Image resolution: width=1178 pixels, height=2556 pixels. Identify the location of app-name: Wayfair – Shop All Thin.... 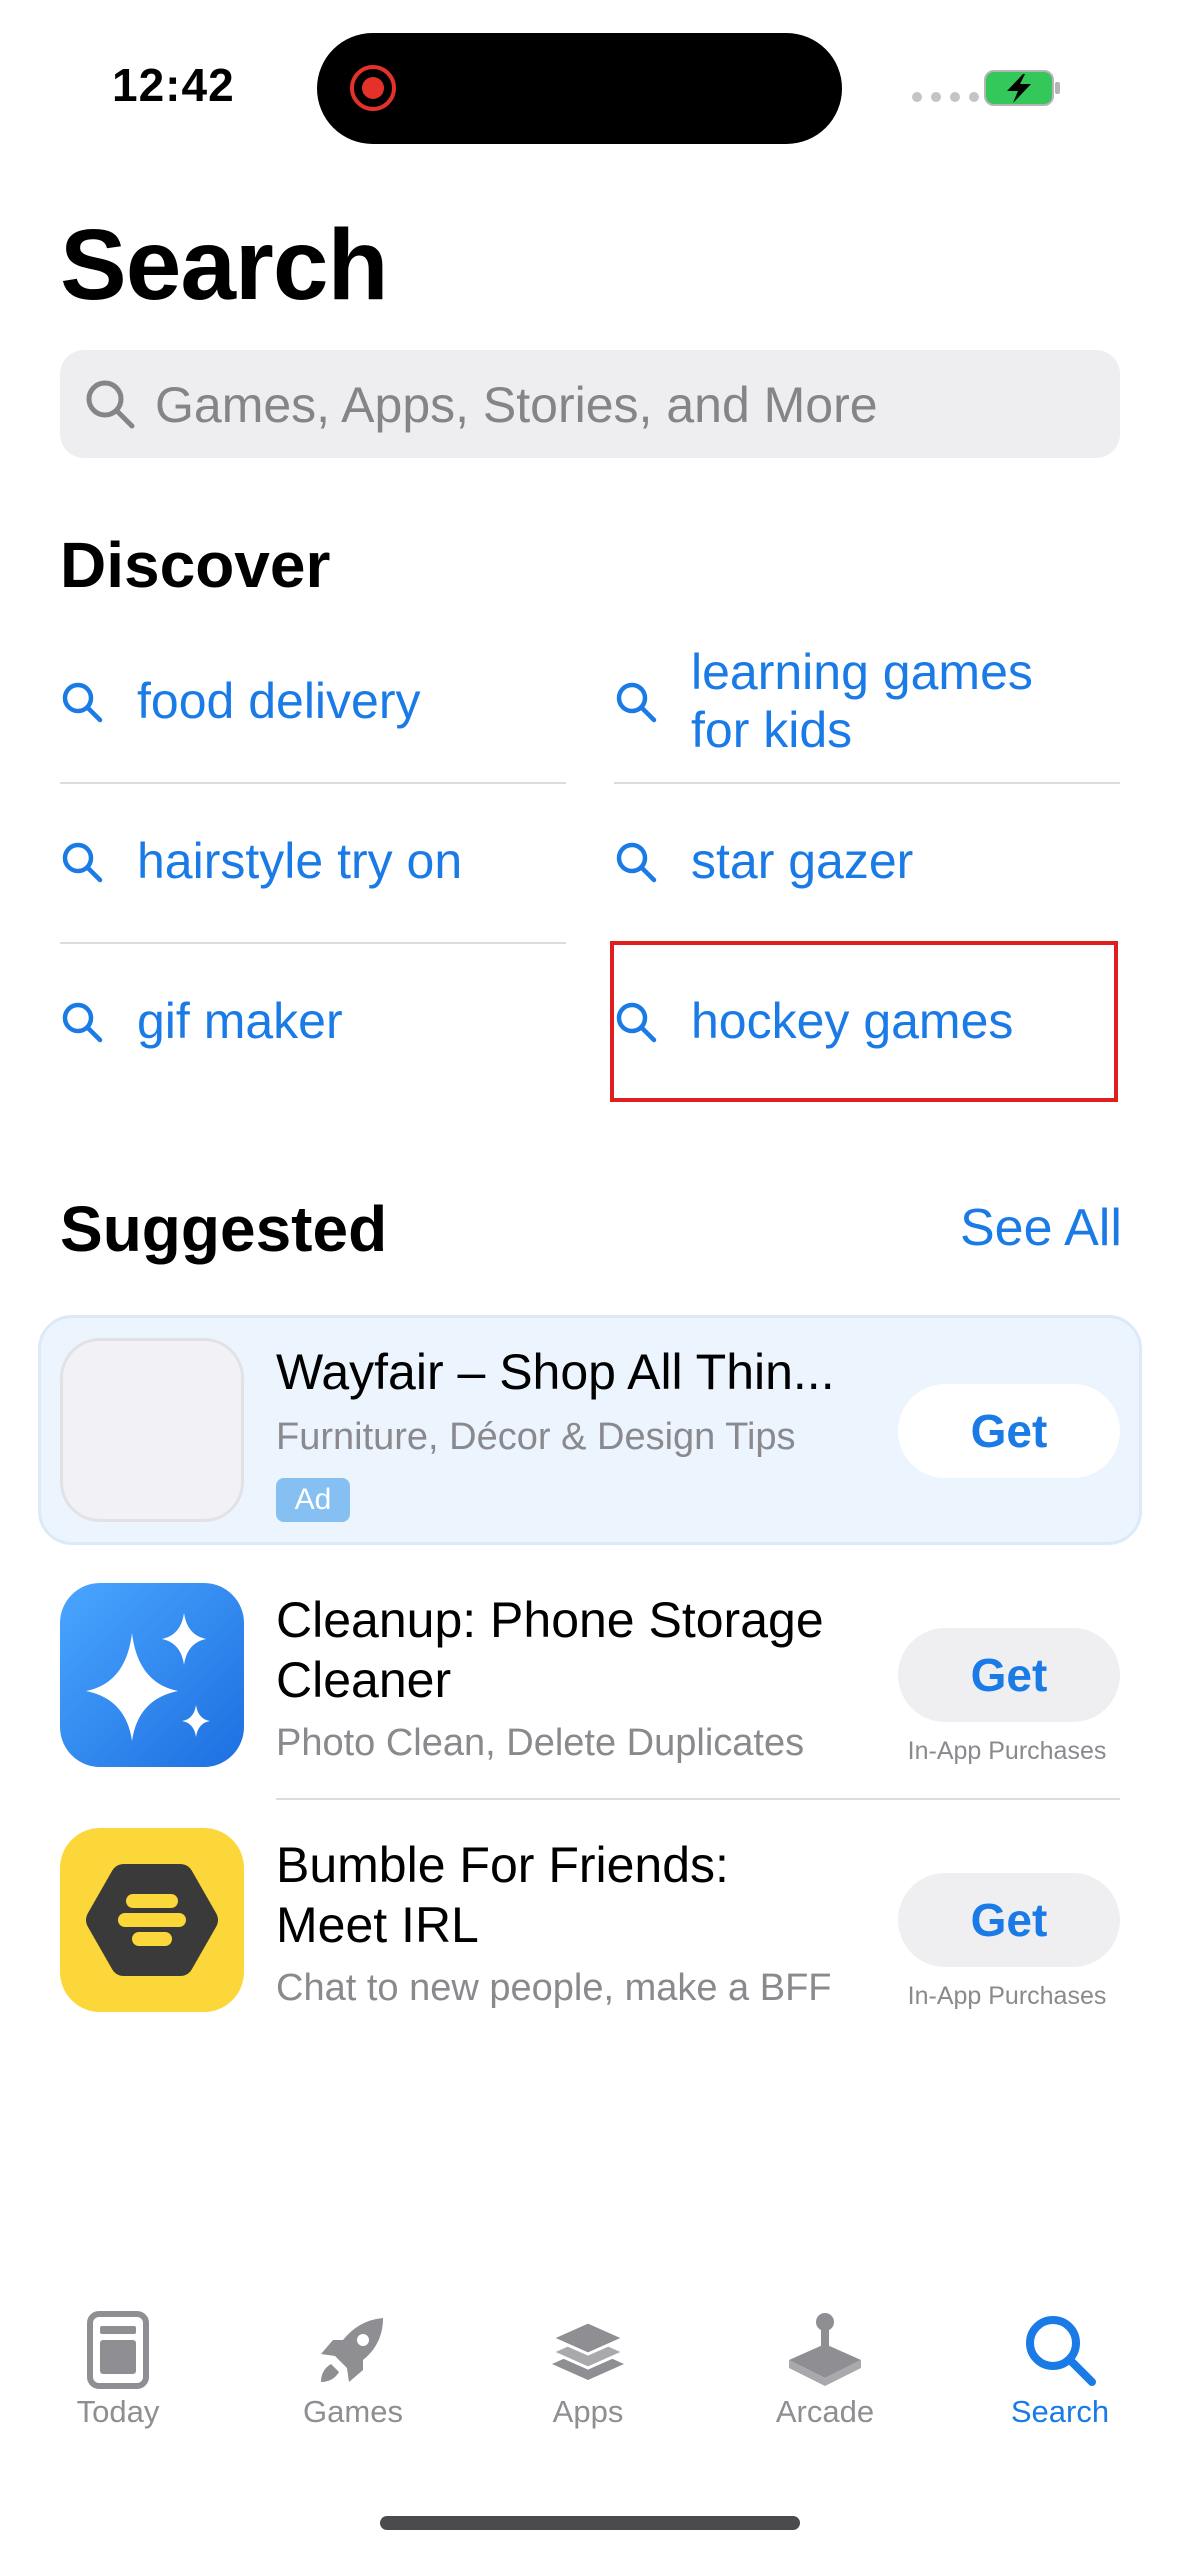
(555, 1372).